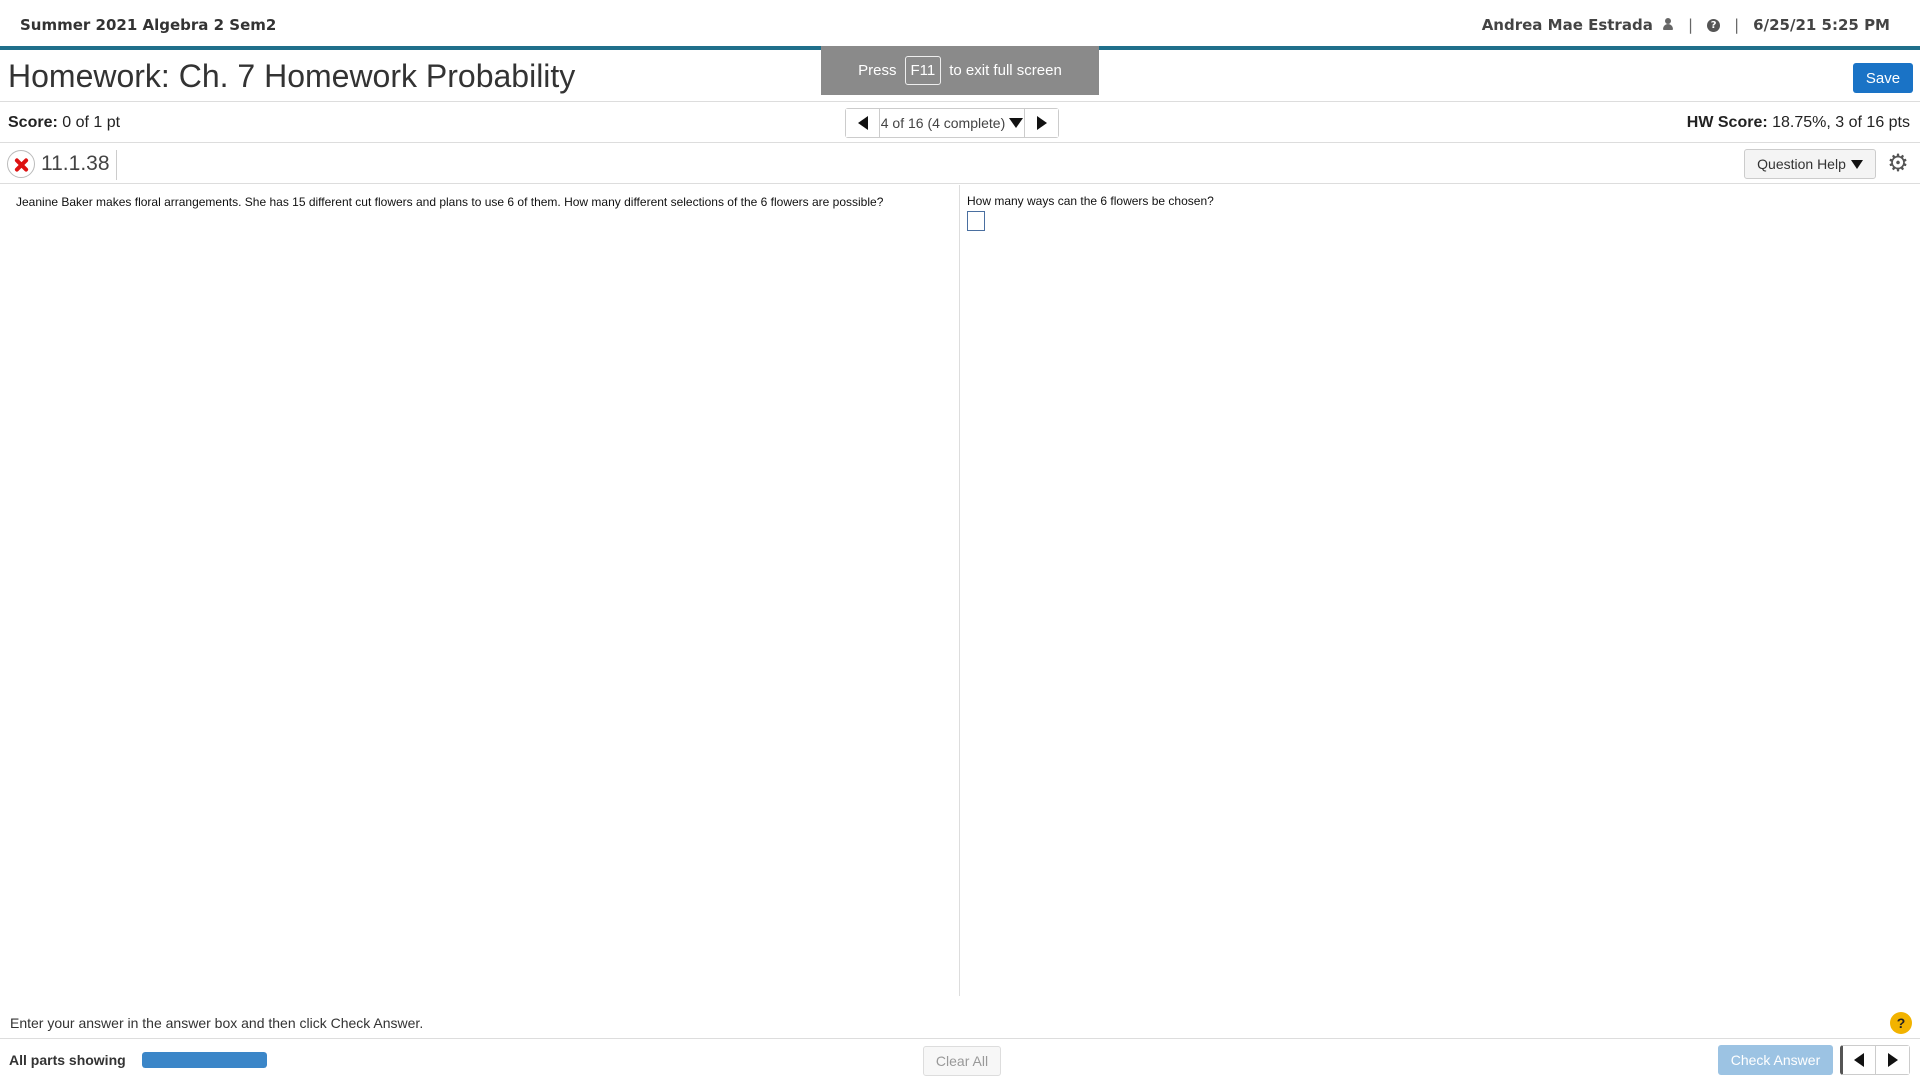 Image resolution: width=1920 pixels, height=1080 pixels. Describe the element at coordinates (877, 70) in the screenshot. I see `notice-press: Press` at that location.